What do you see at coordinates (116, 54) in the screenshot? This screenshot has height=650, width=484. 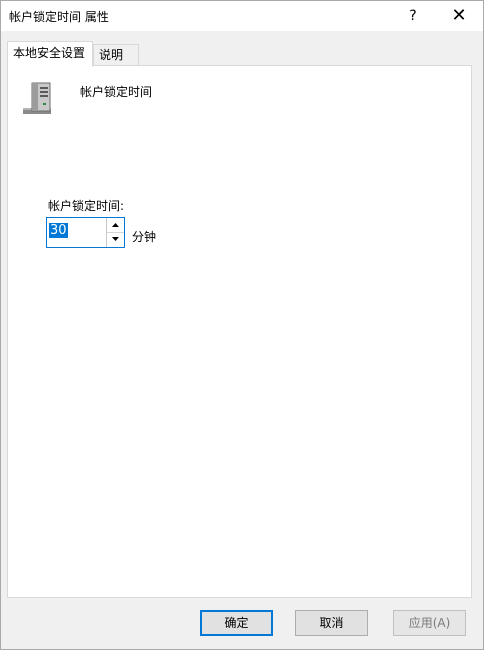 I see `tab-explain: 说明` at bounding box center [116, 54].